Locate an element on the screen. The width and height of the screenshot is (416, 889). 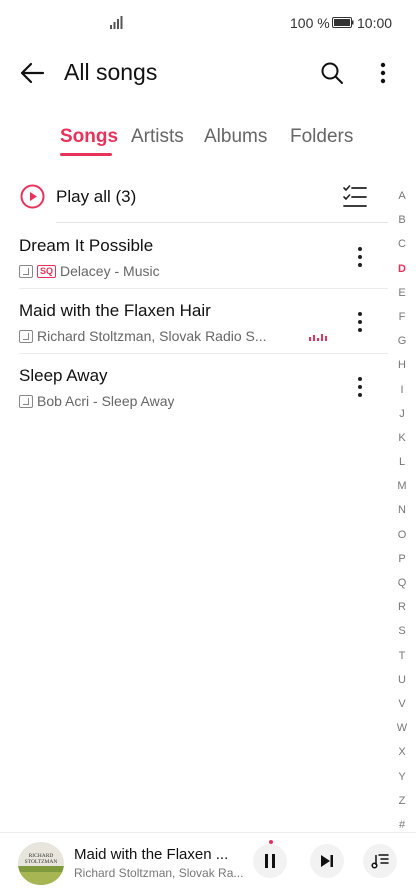
alphabet-letter: M is located at coordinates (402, 488).